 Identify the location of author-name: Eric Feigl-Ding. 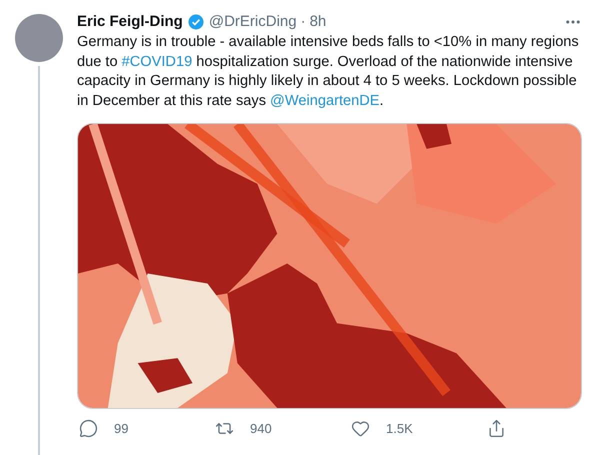
(130, 22).